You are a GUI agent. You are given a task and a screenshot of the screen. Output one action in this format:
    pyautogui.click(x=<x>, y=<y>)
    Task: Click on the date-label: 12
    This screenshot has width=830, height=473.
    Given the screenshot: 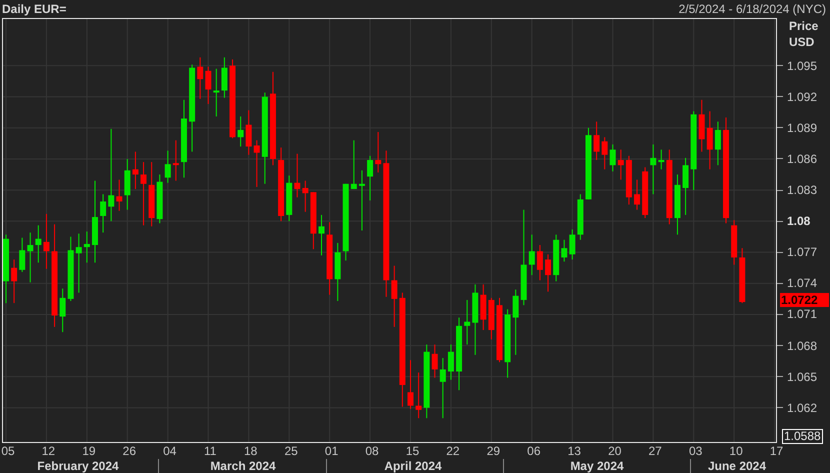 What is the action you would take?
    pyautogui.click(x=49, y=451)
    